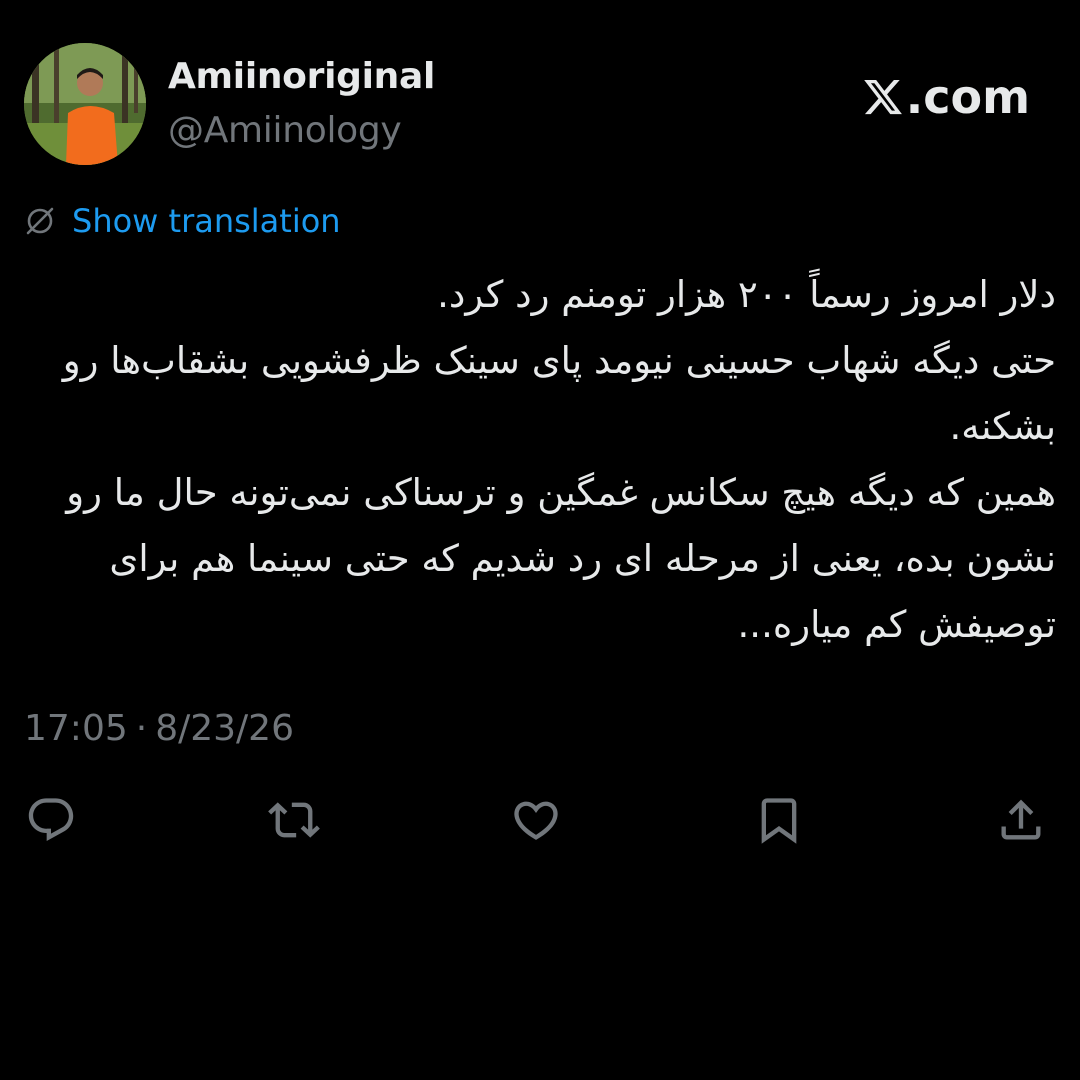 The height and width of the screenshot is (1080, 1080). Describe the element at coordinates (301, 76) in the screenshot. I see `display-name: Amiinoriginal` at that location.